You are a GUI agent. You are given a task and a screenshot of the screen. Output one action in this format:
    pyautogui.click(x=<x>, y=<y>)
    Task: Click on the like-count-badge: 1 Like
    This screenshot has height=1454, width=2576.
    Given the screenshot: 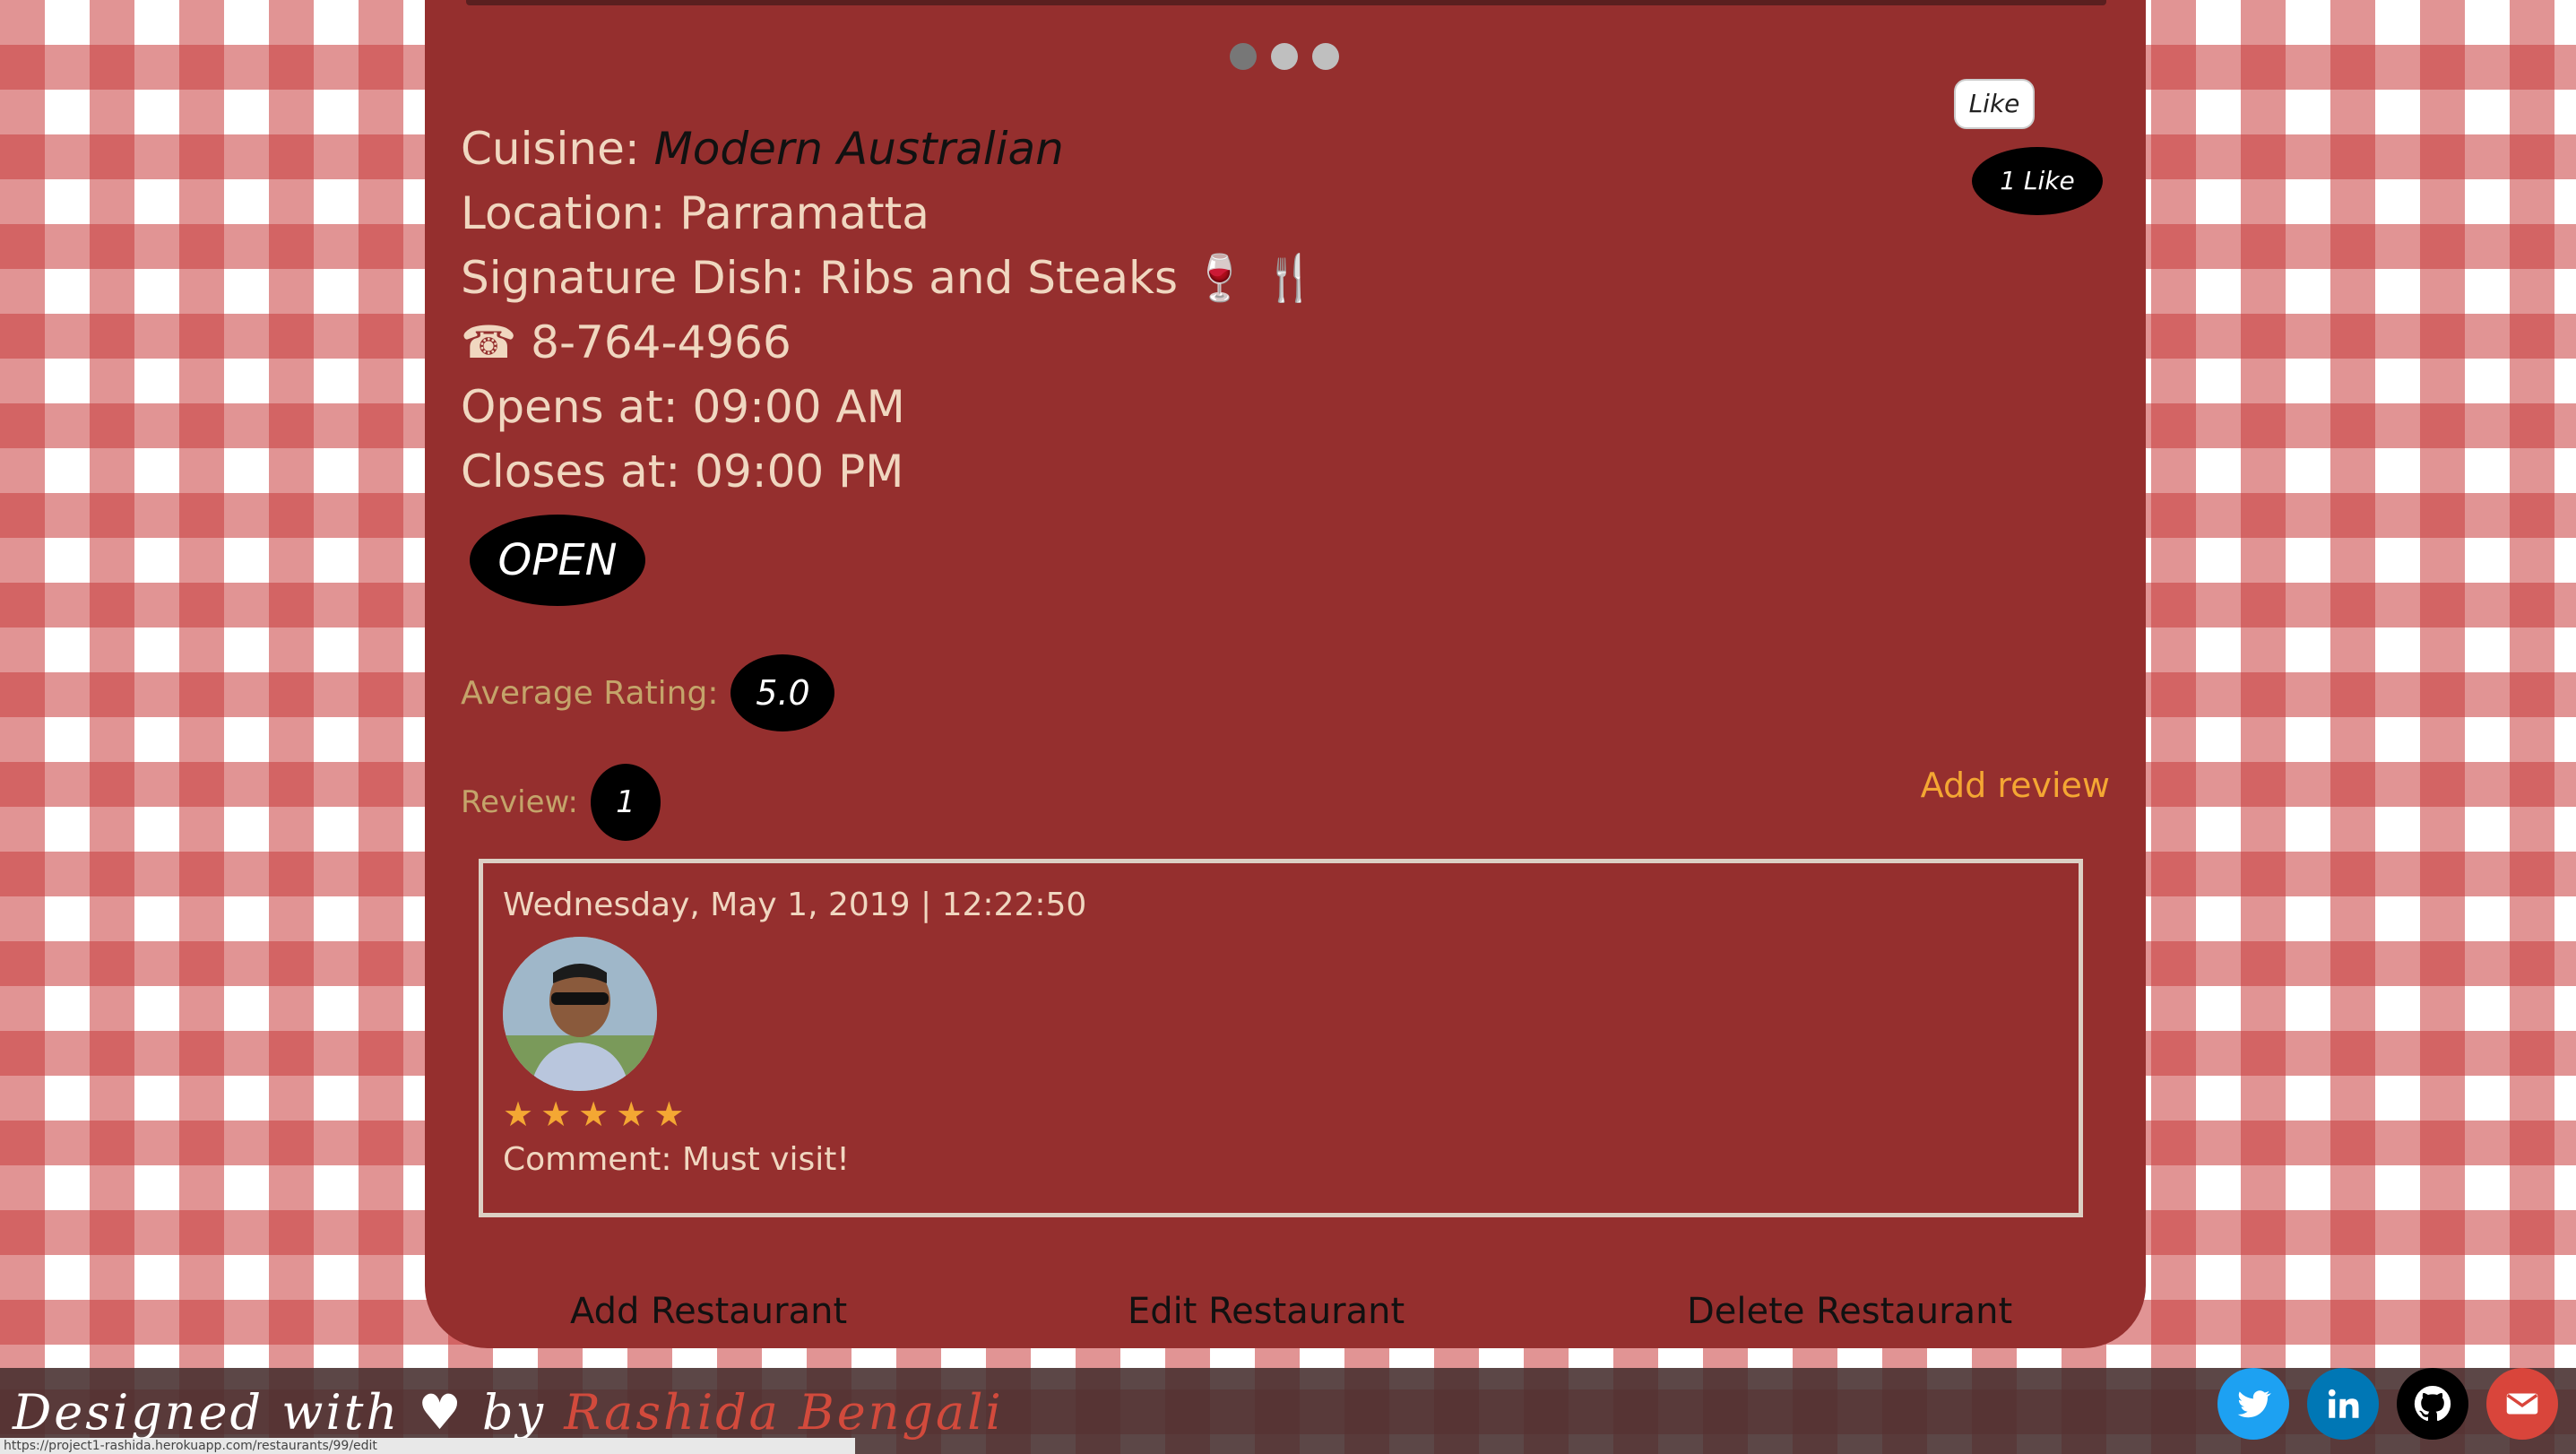 What is the action you would take?
    pyautogui.click(x=2037, y=181)
    